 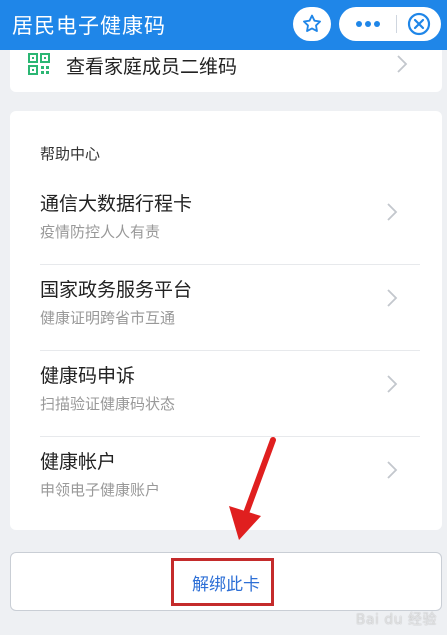 I want to click on list-item-subtitle: 疫情防控人人有责, so click(x=100, y=232).